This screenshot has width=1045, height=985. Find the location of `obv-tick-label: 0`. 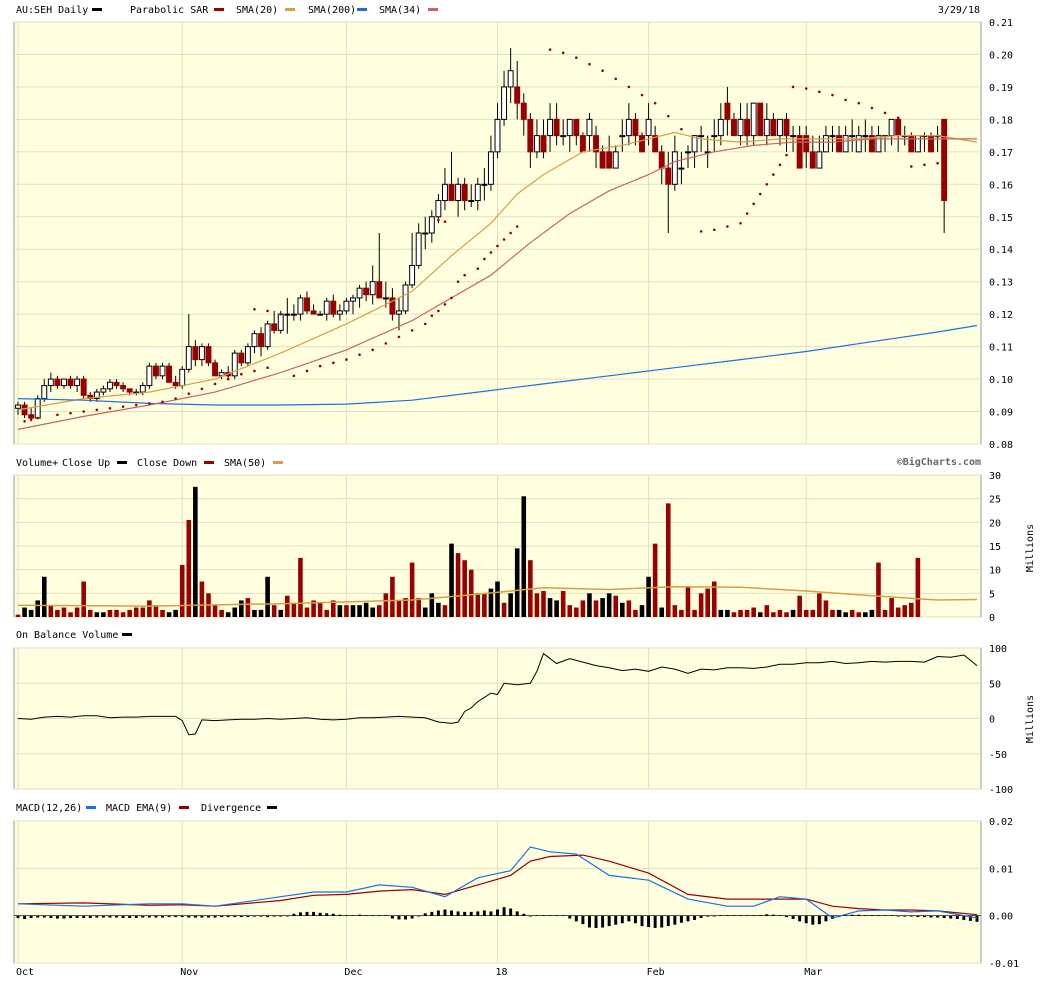

obv-tick-label: 0 is located at coordinates (992, 720).